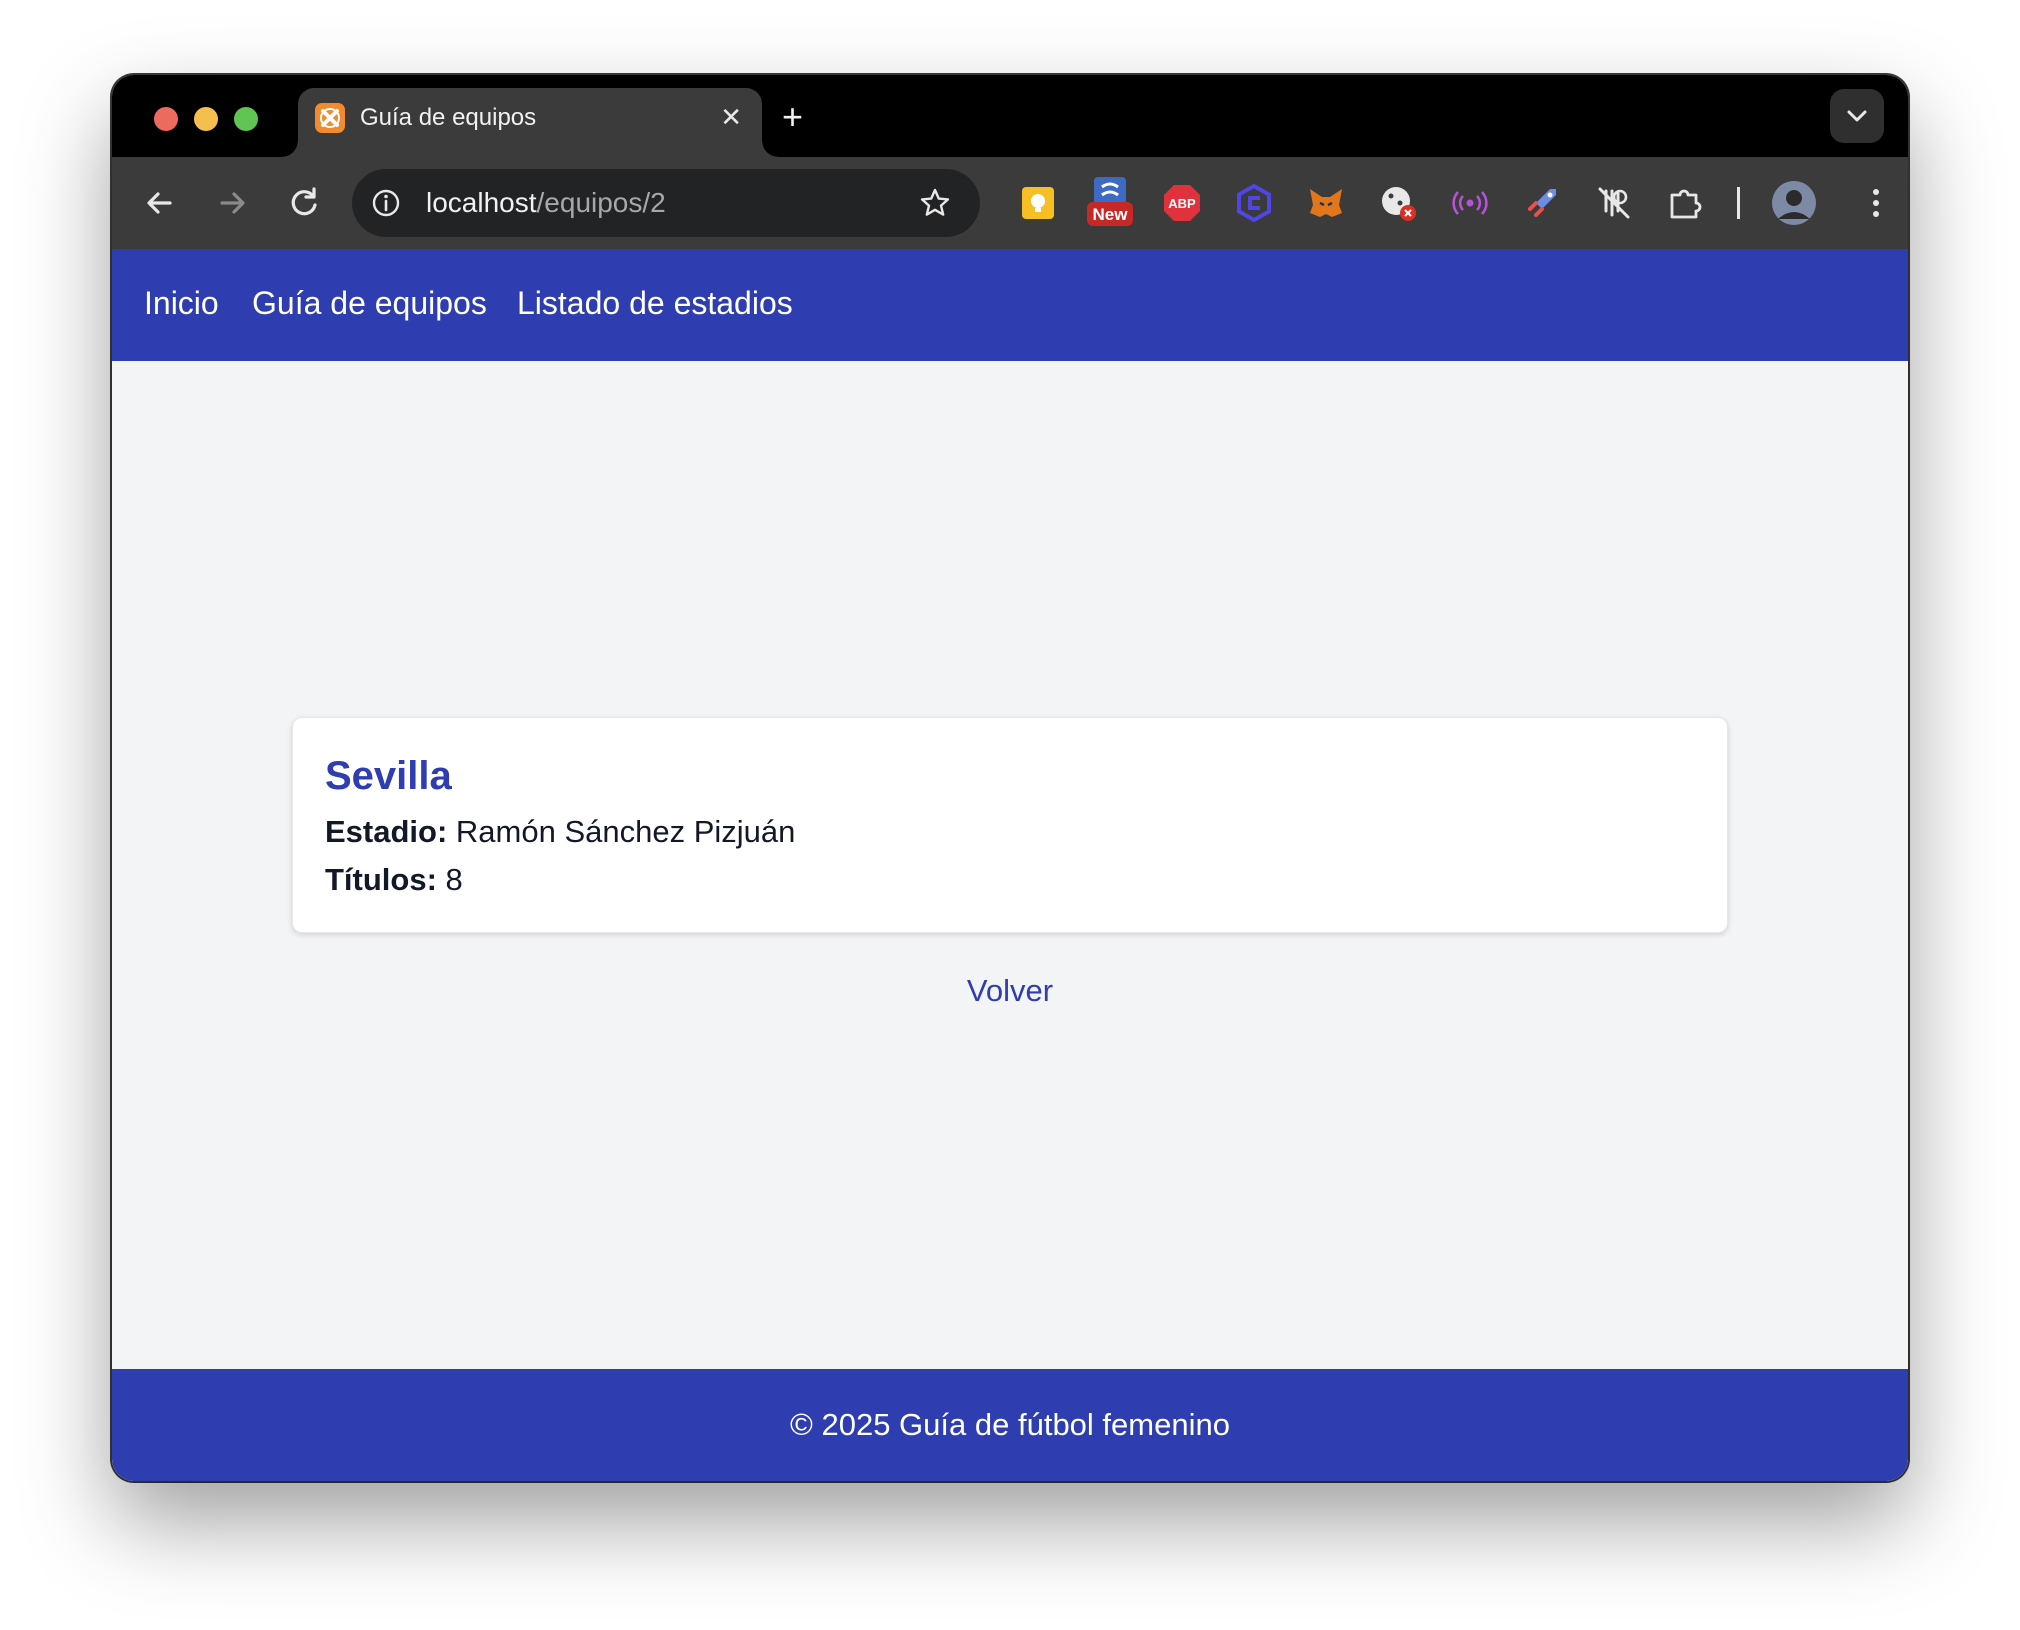  What do you see at coordinates (246, 119) in the screenshot?
I see `maximize-window-button` at bounding box center [246, 119].